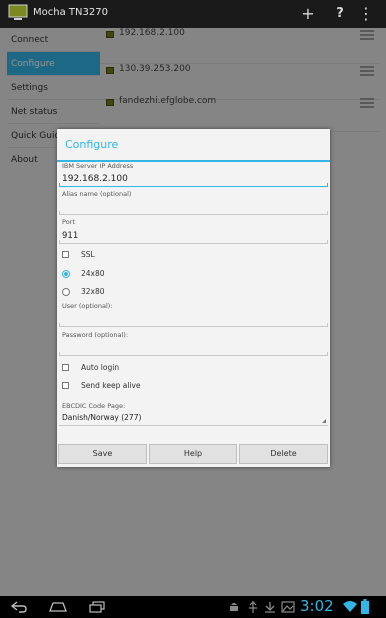  What do you see at coordinates (65, 385) in the screenshot?
I see `keep-alive-checkbox` at bounding box center [65, 385].